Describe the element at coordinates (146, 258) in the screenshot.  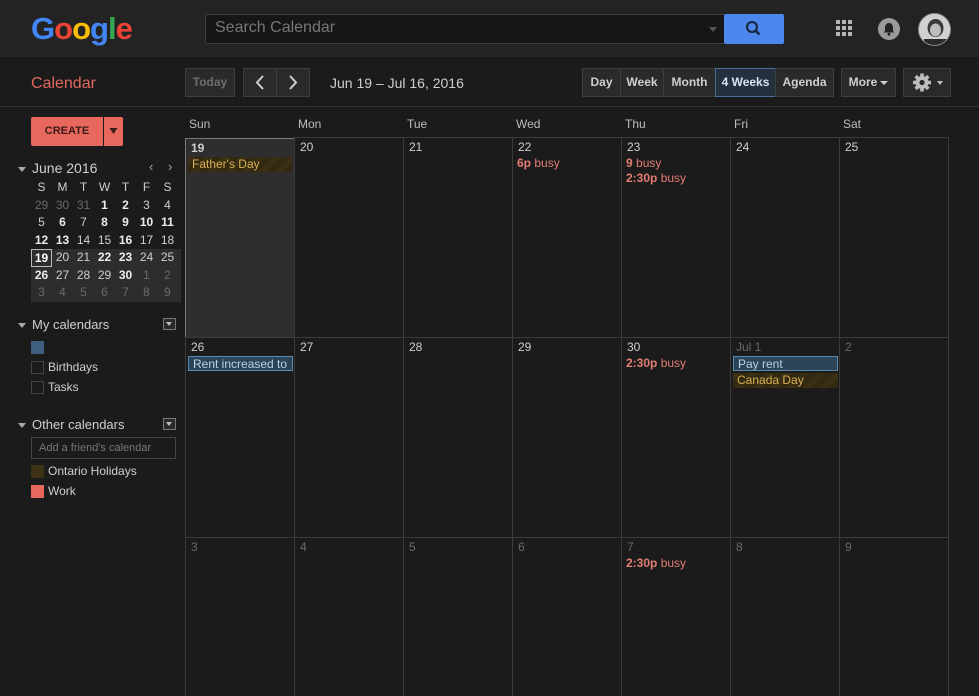
I see `mini-day: 24` at that location.